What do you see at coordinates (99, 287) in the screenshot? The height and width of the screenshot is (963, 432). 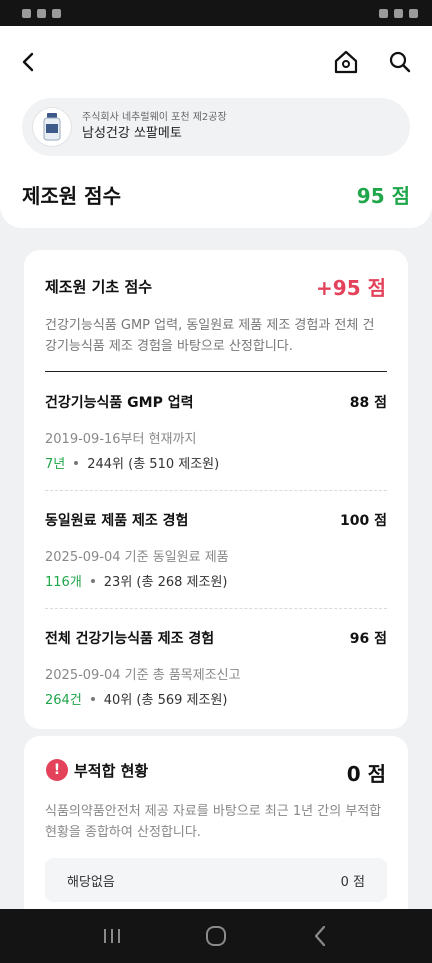 I see `basic-score-title: 제조원 기초 점수` at bounding box center [99, 287].